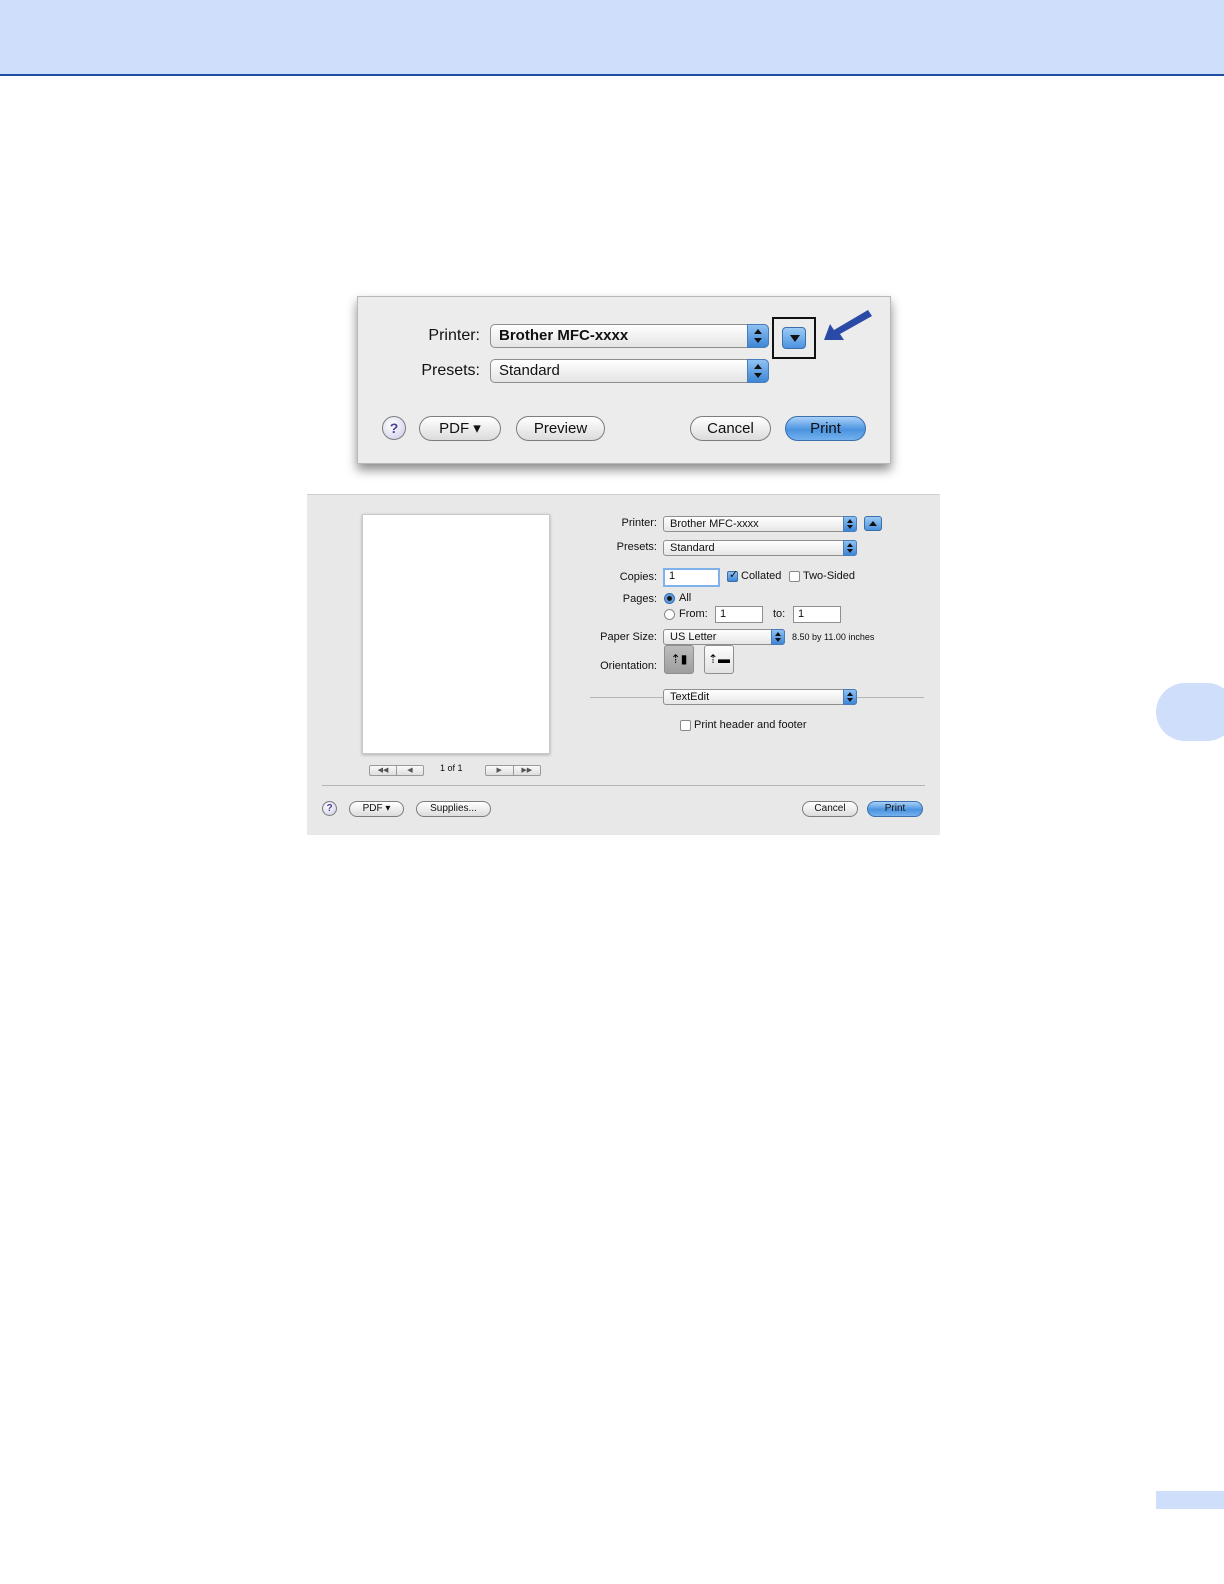 This screenshot has height=1584, width=1224. What do you see at coordinates (829, 576) in the screenshot?
I see `two-sided-label: Two-Sided` at bounding box center [829, 576].